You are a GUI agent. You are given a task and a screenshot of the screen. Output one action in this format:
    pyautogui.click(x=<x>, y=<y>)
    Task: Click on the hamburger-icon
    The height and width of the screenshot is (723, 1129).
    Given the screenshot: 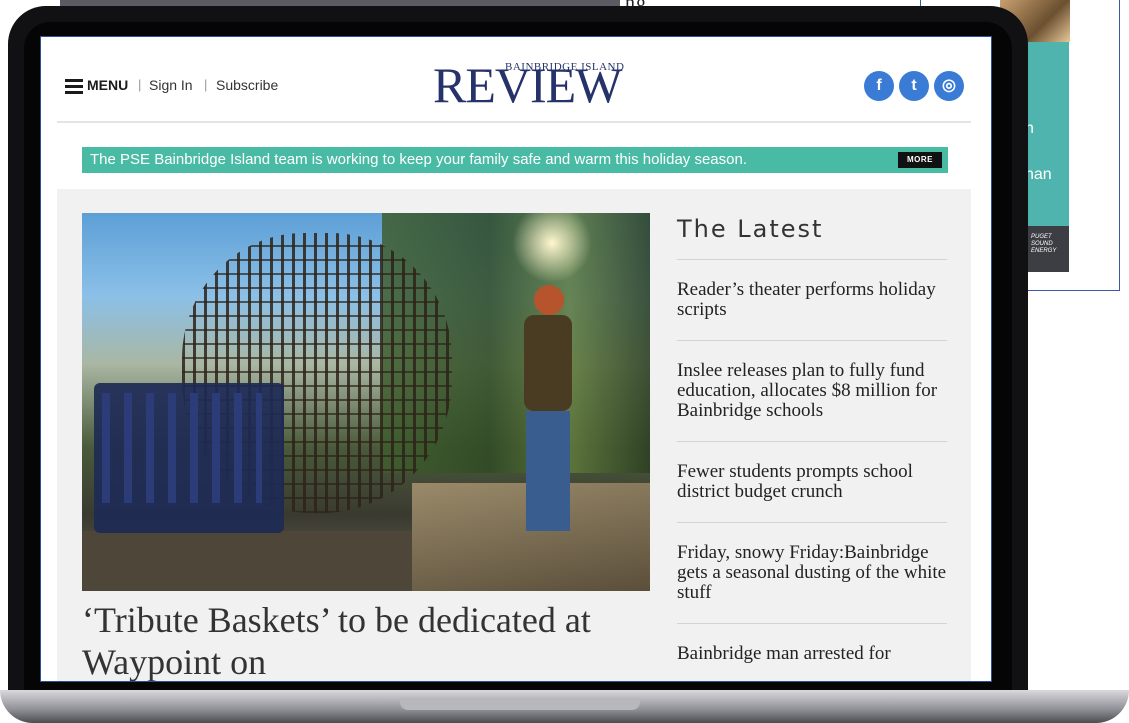 What is the action you would take?
    pyautogui.click(x=74, y=86)
    